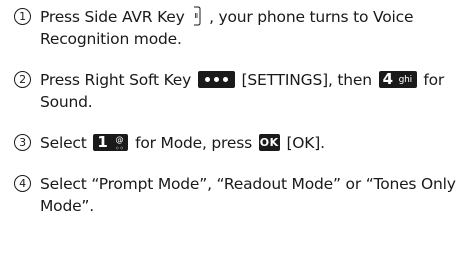  What do you see at coordinates (102, 142) in the screenshot?
I see `keypad-1-digit: 1` at bounding box center [102, 142].